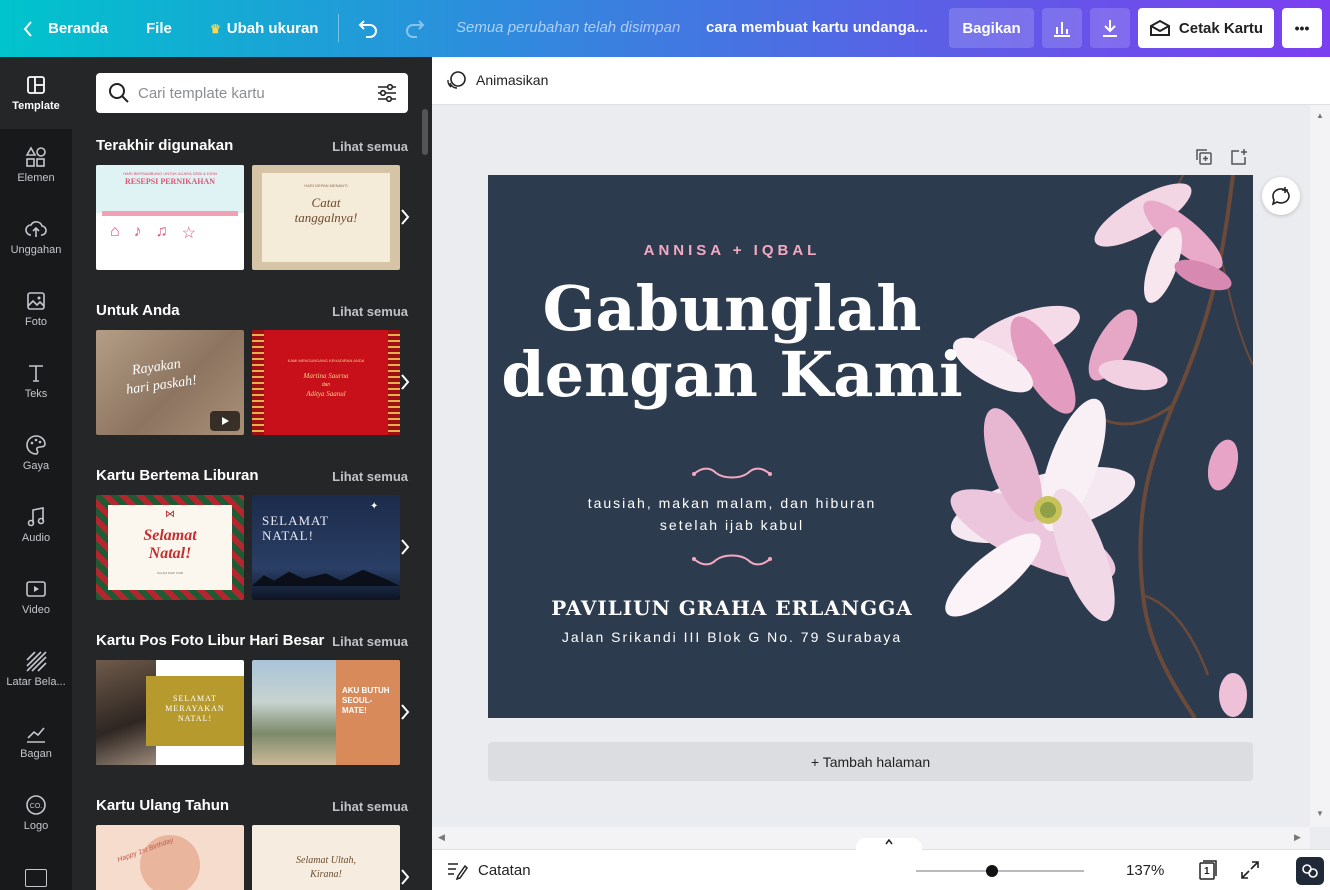 The width and height of the screenshot is (1330, 890). Describe the element at coordinates (170, 857) in the screenshot. I see `template-thumbnail: Happy 1st Birthday` at that location.